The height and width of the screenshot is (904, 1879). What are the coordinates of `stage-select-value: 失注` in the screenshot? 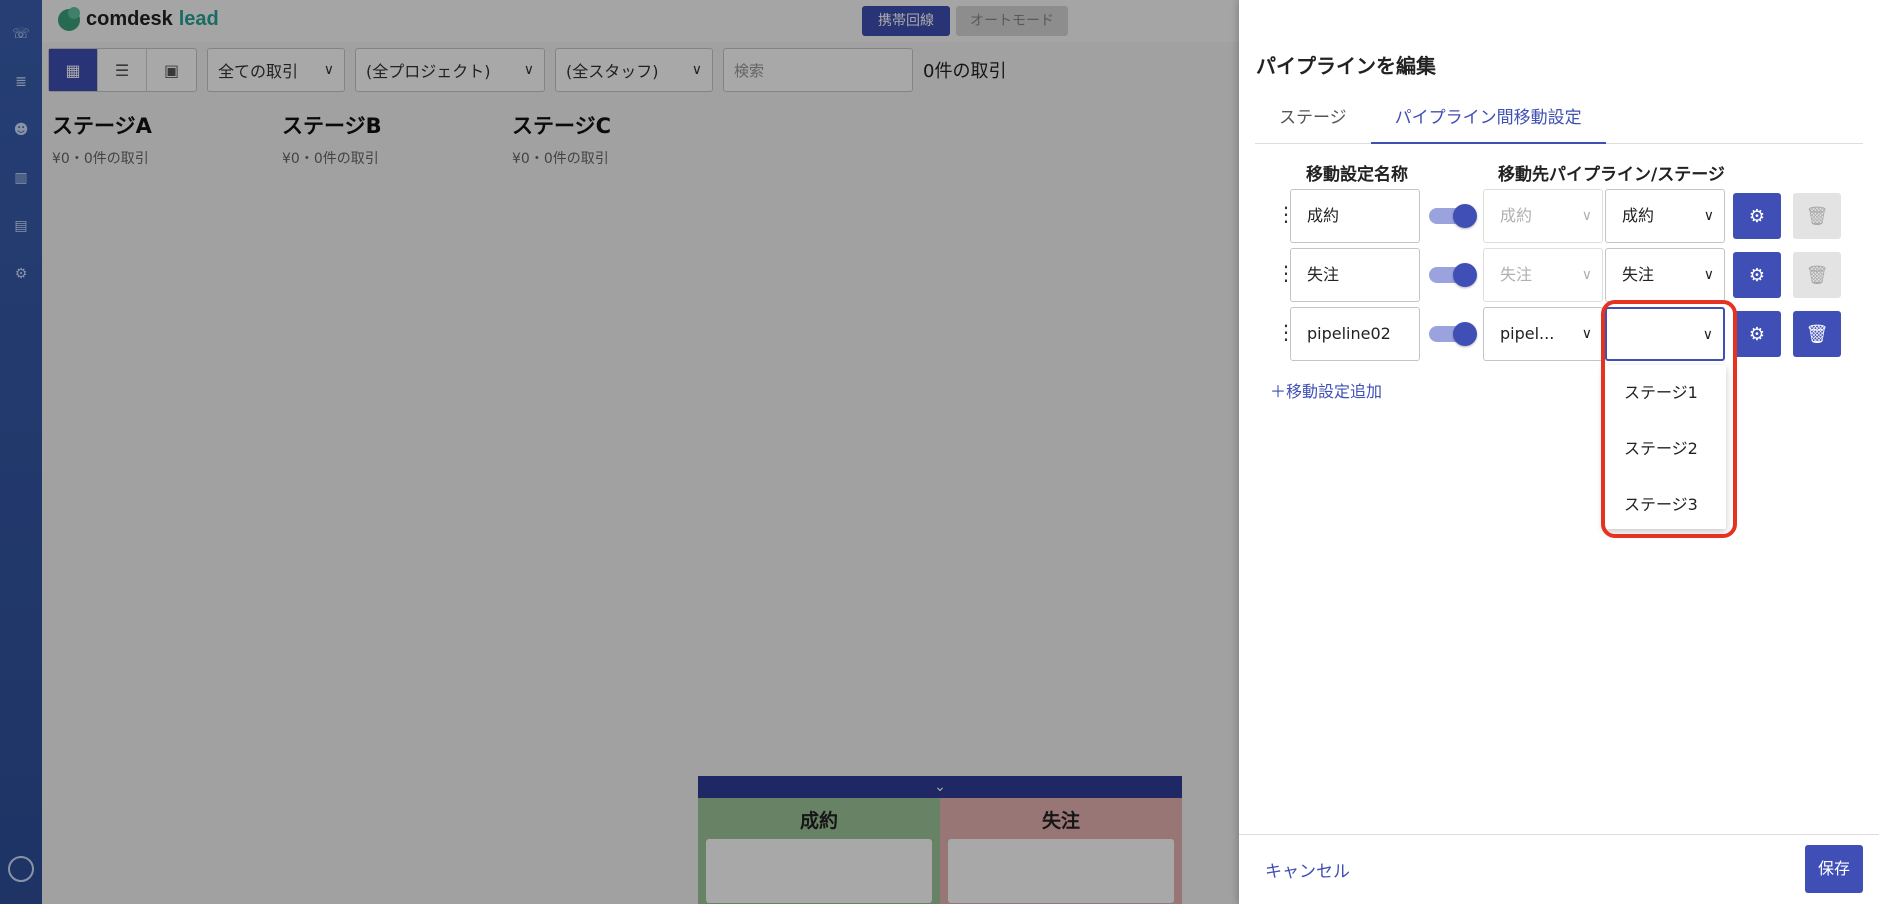 It's located at (1638, 274).